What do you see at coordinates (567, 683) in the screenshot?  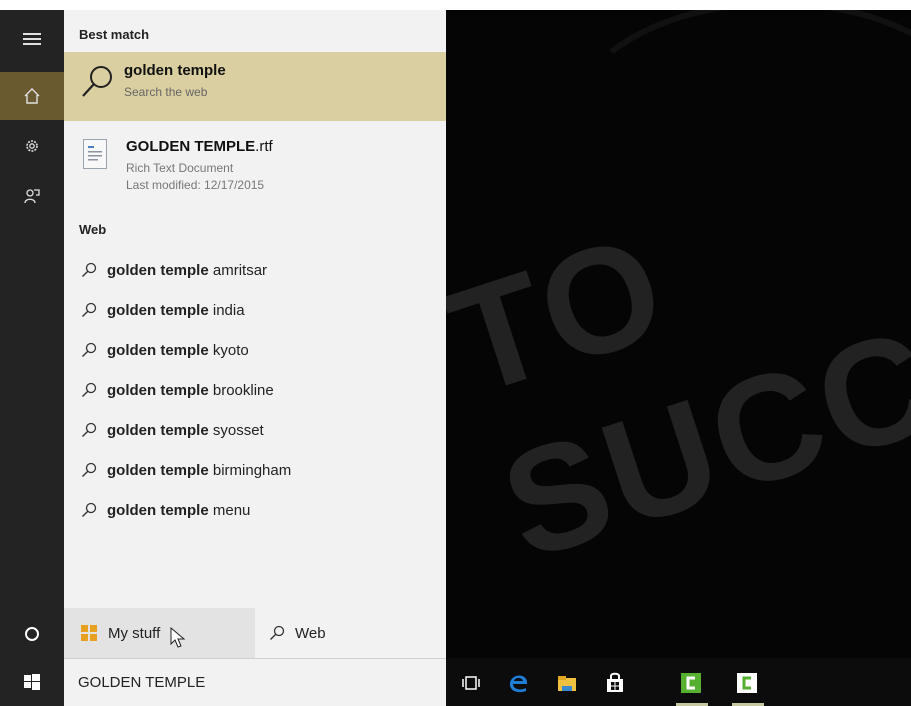 I see `file-explorer-icon` at bounding box center [567, 683].